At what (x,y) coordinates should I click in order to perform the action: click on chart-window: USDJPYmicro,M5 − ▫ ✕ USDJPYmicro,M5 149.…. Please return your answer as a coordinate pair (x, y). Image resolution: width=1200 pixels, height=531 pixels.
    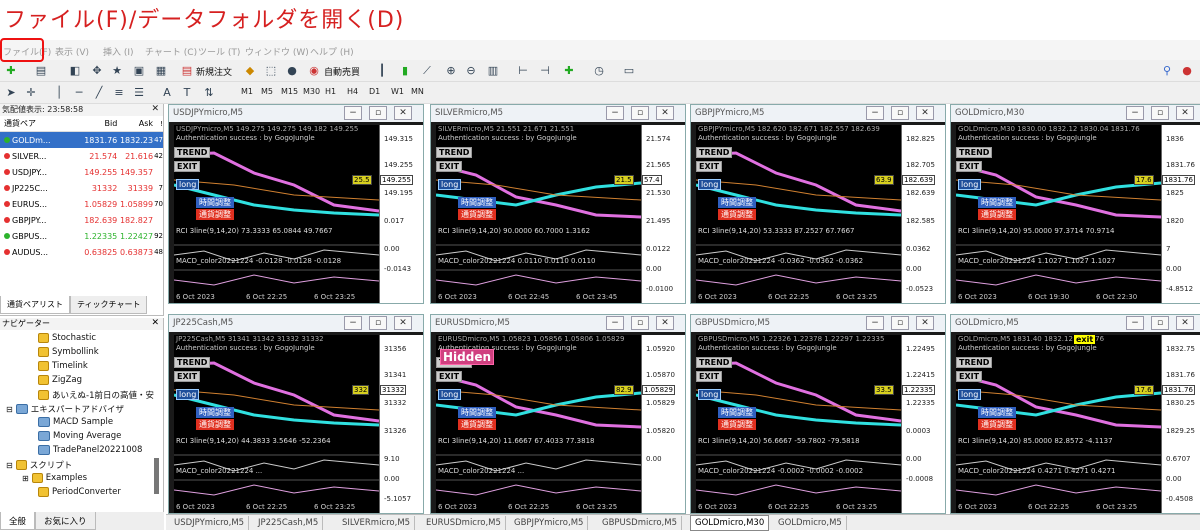
    Looking at the image, I should click on (296, 204).